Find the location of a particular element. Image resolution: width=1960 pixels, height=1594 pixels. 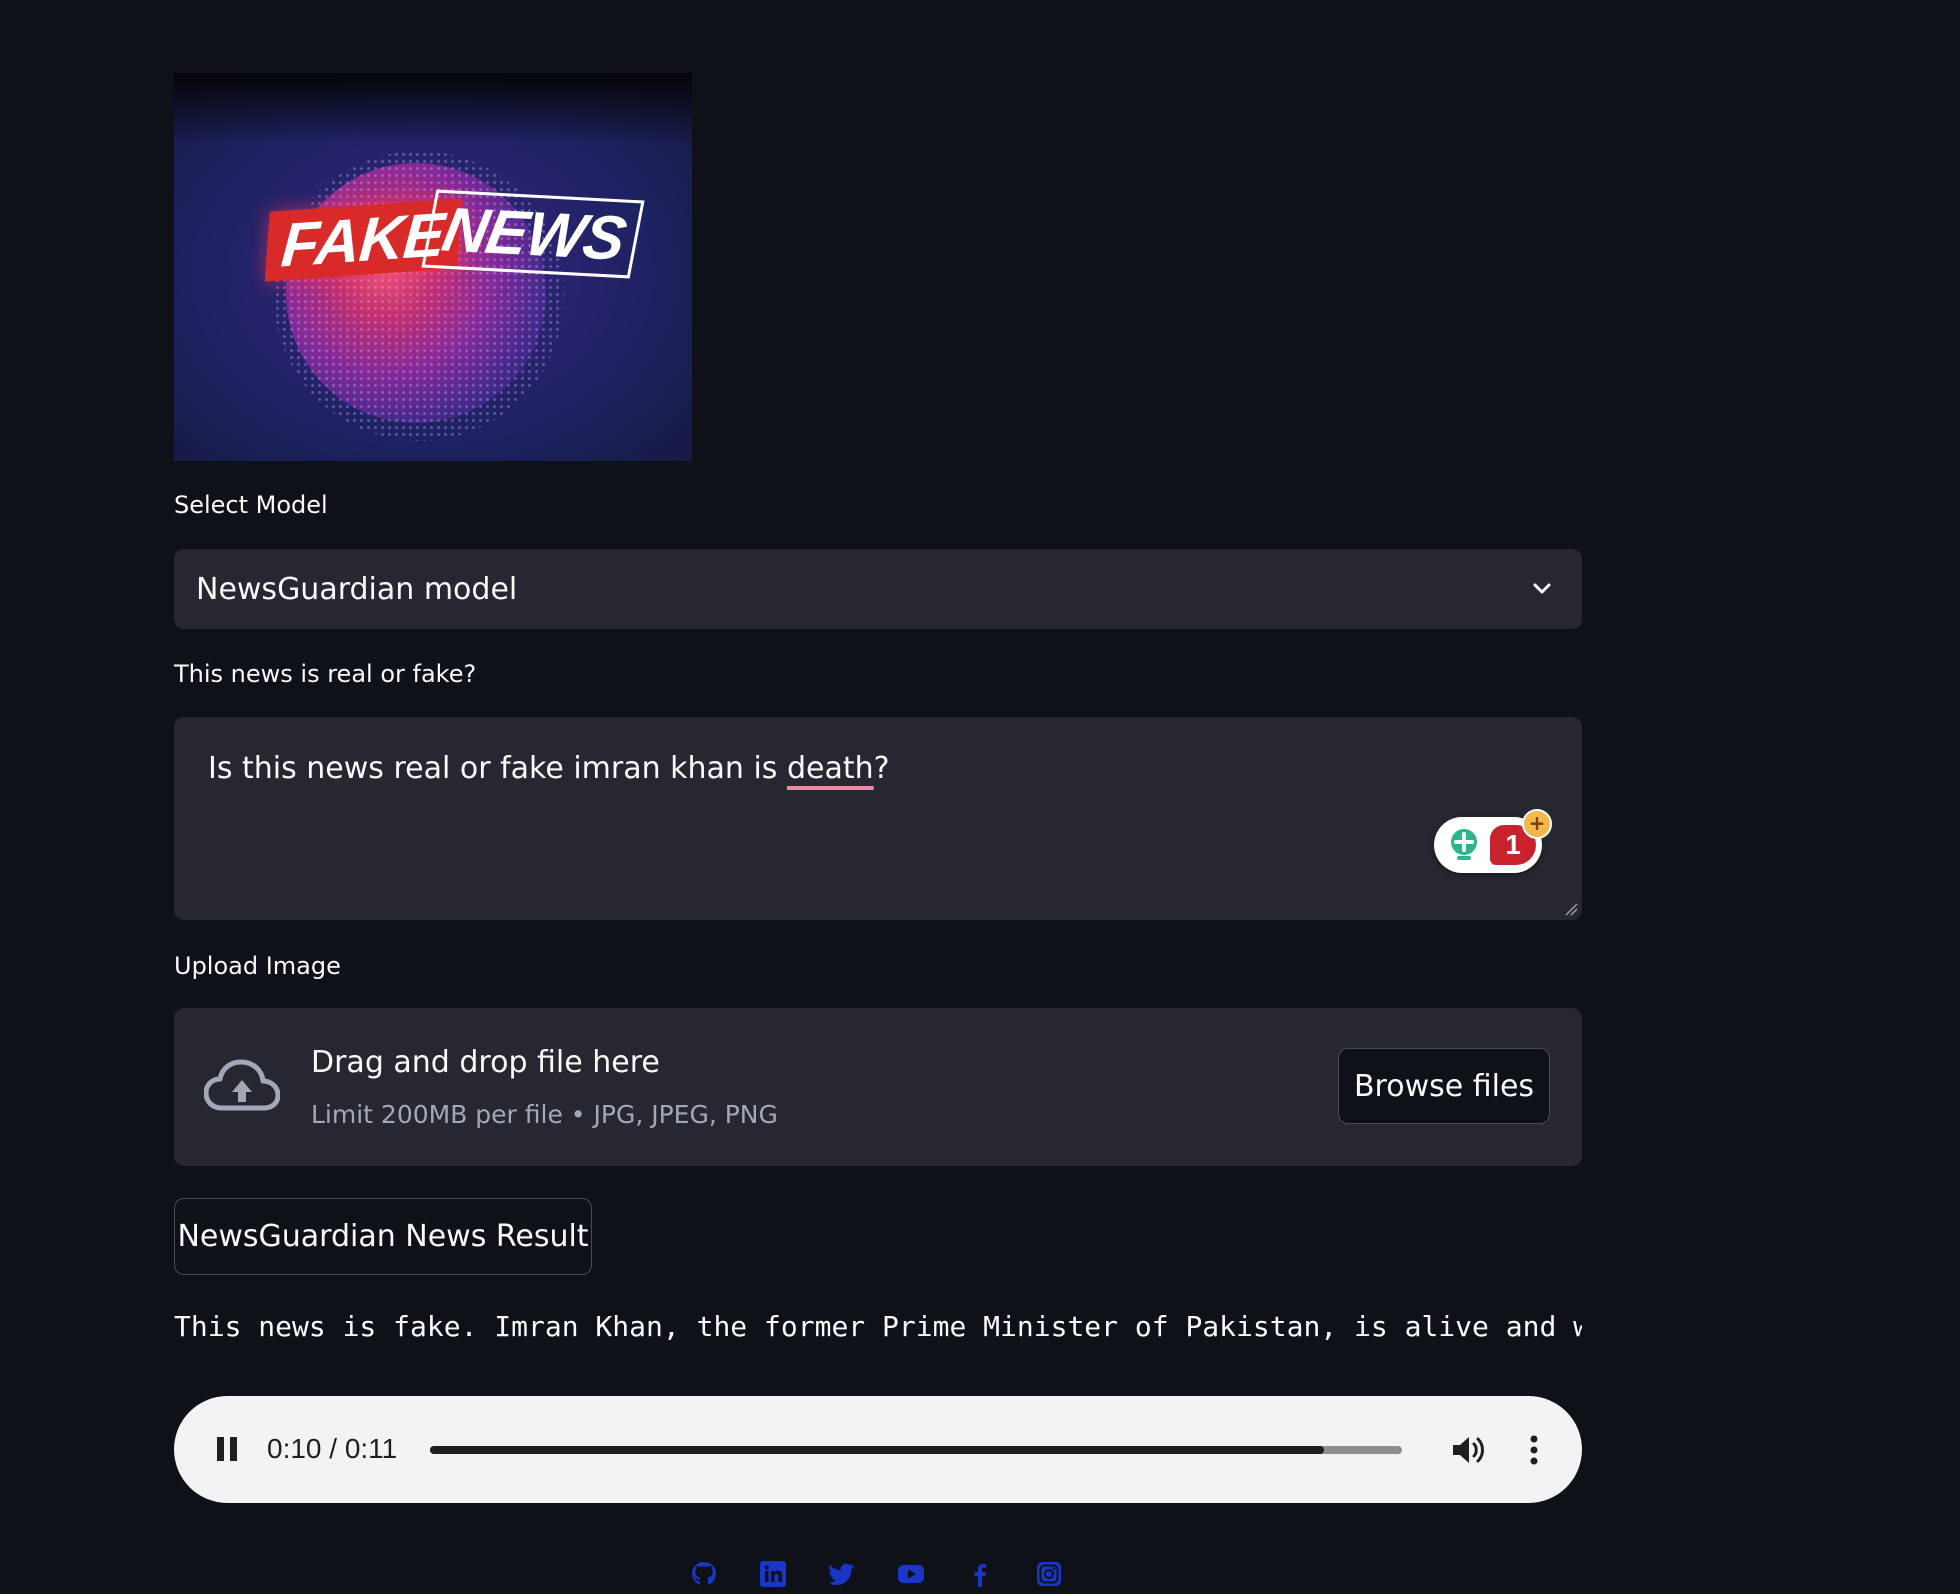

upload-image-label: Upload Image is located at coordinates (257, 966).